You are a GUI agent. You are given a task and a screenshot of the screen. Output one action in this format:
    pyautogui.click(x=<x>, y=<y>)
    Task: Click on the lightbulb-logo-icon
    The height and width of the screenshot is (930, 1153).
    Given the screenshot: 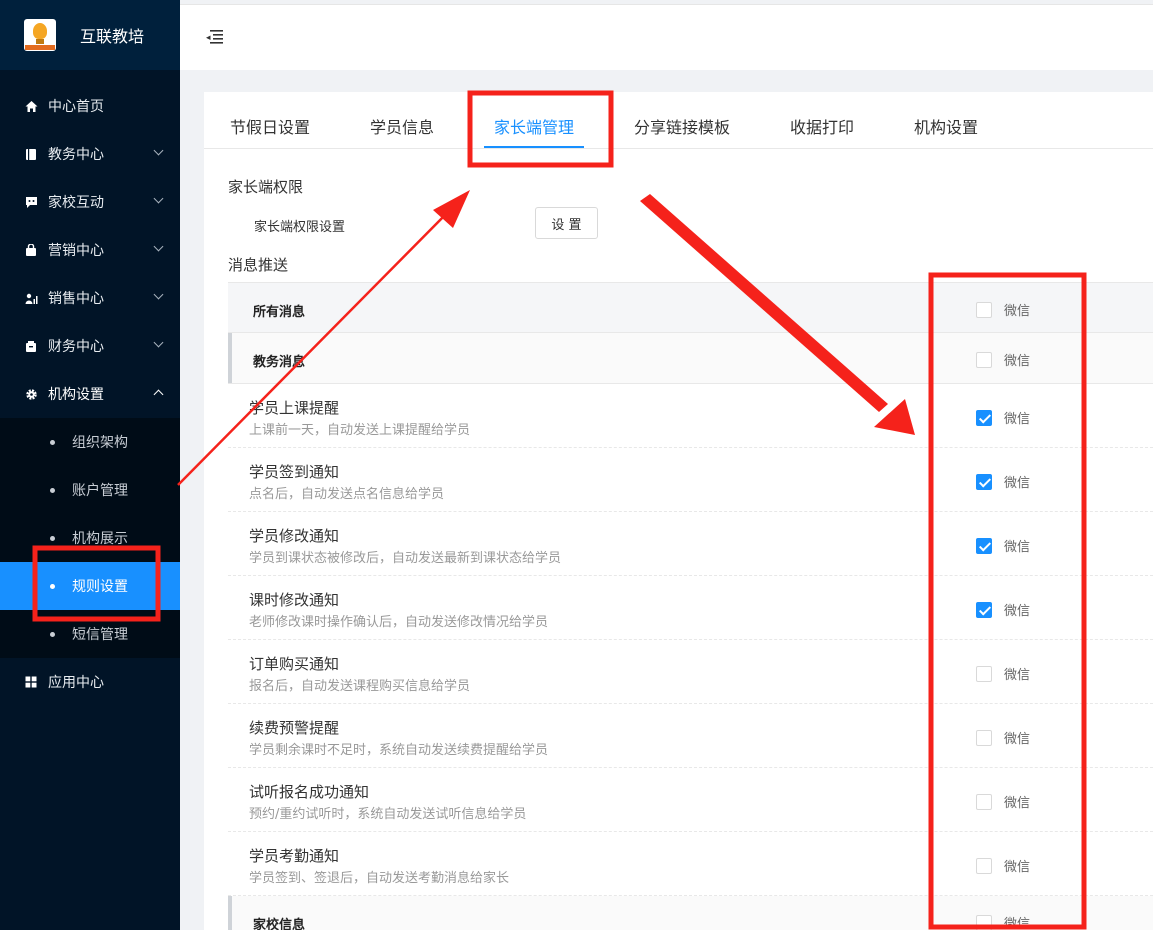 What is the action you would take?
    pyautogui.click(x=40, y=35)
    